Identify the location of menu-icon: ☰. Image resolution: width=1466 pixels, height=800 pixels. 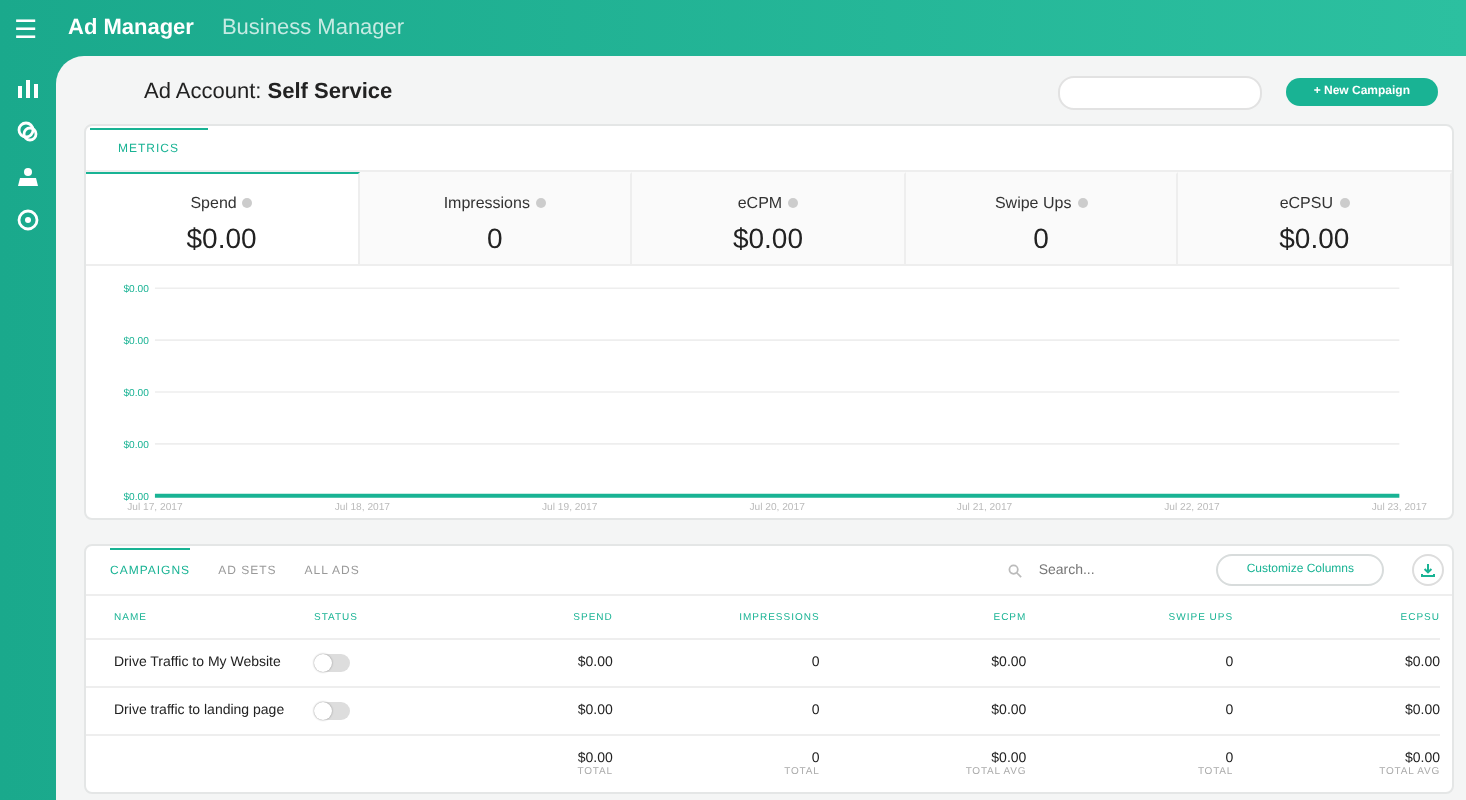
(26, 28).